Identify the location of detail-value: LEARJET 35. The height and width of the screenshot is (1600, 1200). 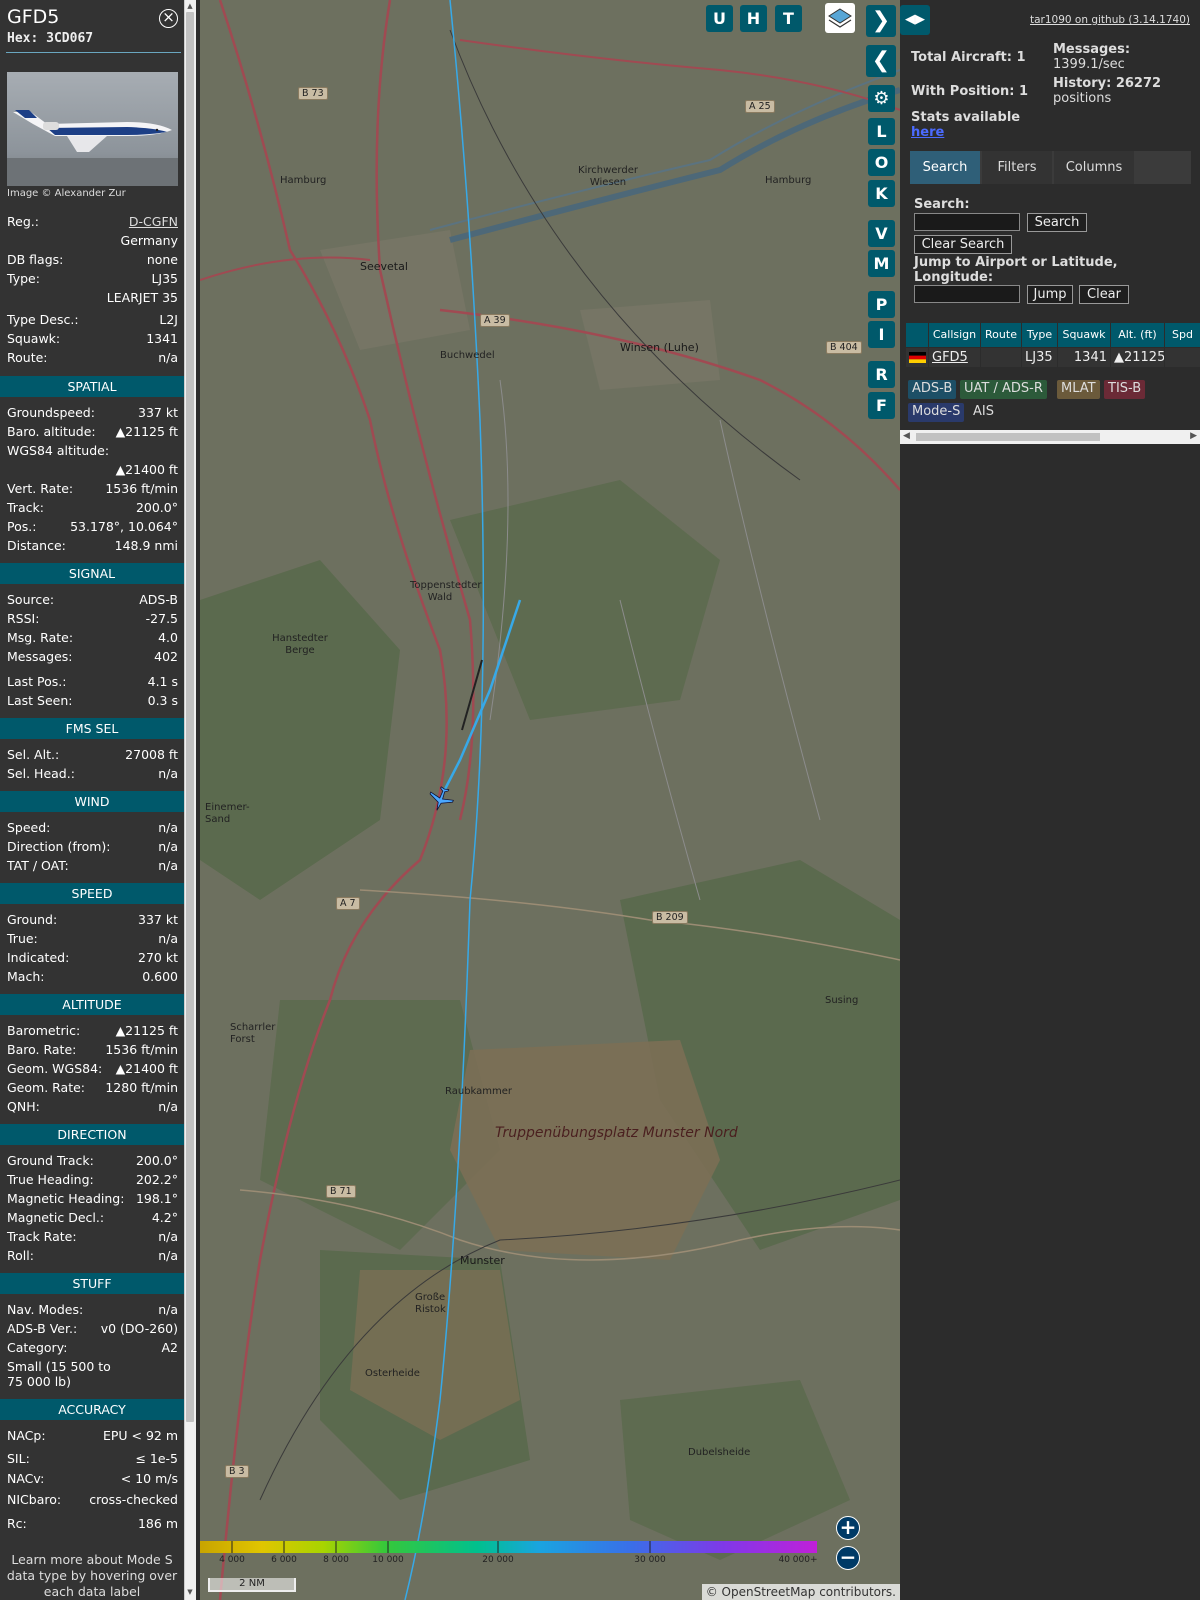
(142, 297).